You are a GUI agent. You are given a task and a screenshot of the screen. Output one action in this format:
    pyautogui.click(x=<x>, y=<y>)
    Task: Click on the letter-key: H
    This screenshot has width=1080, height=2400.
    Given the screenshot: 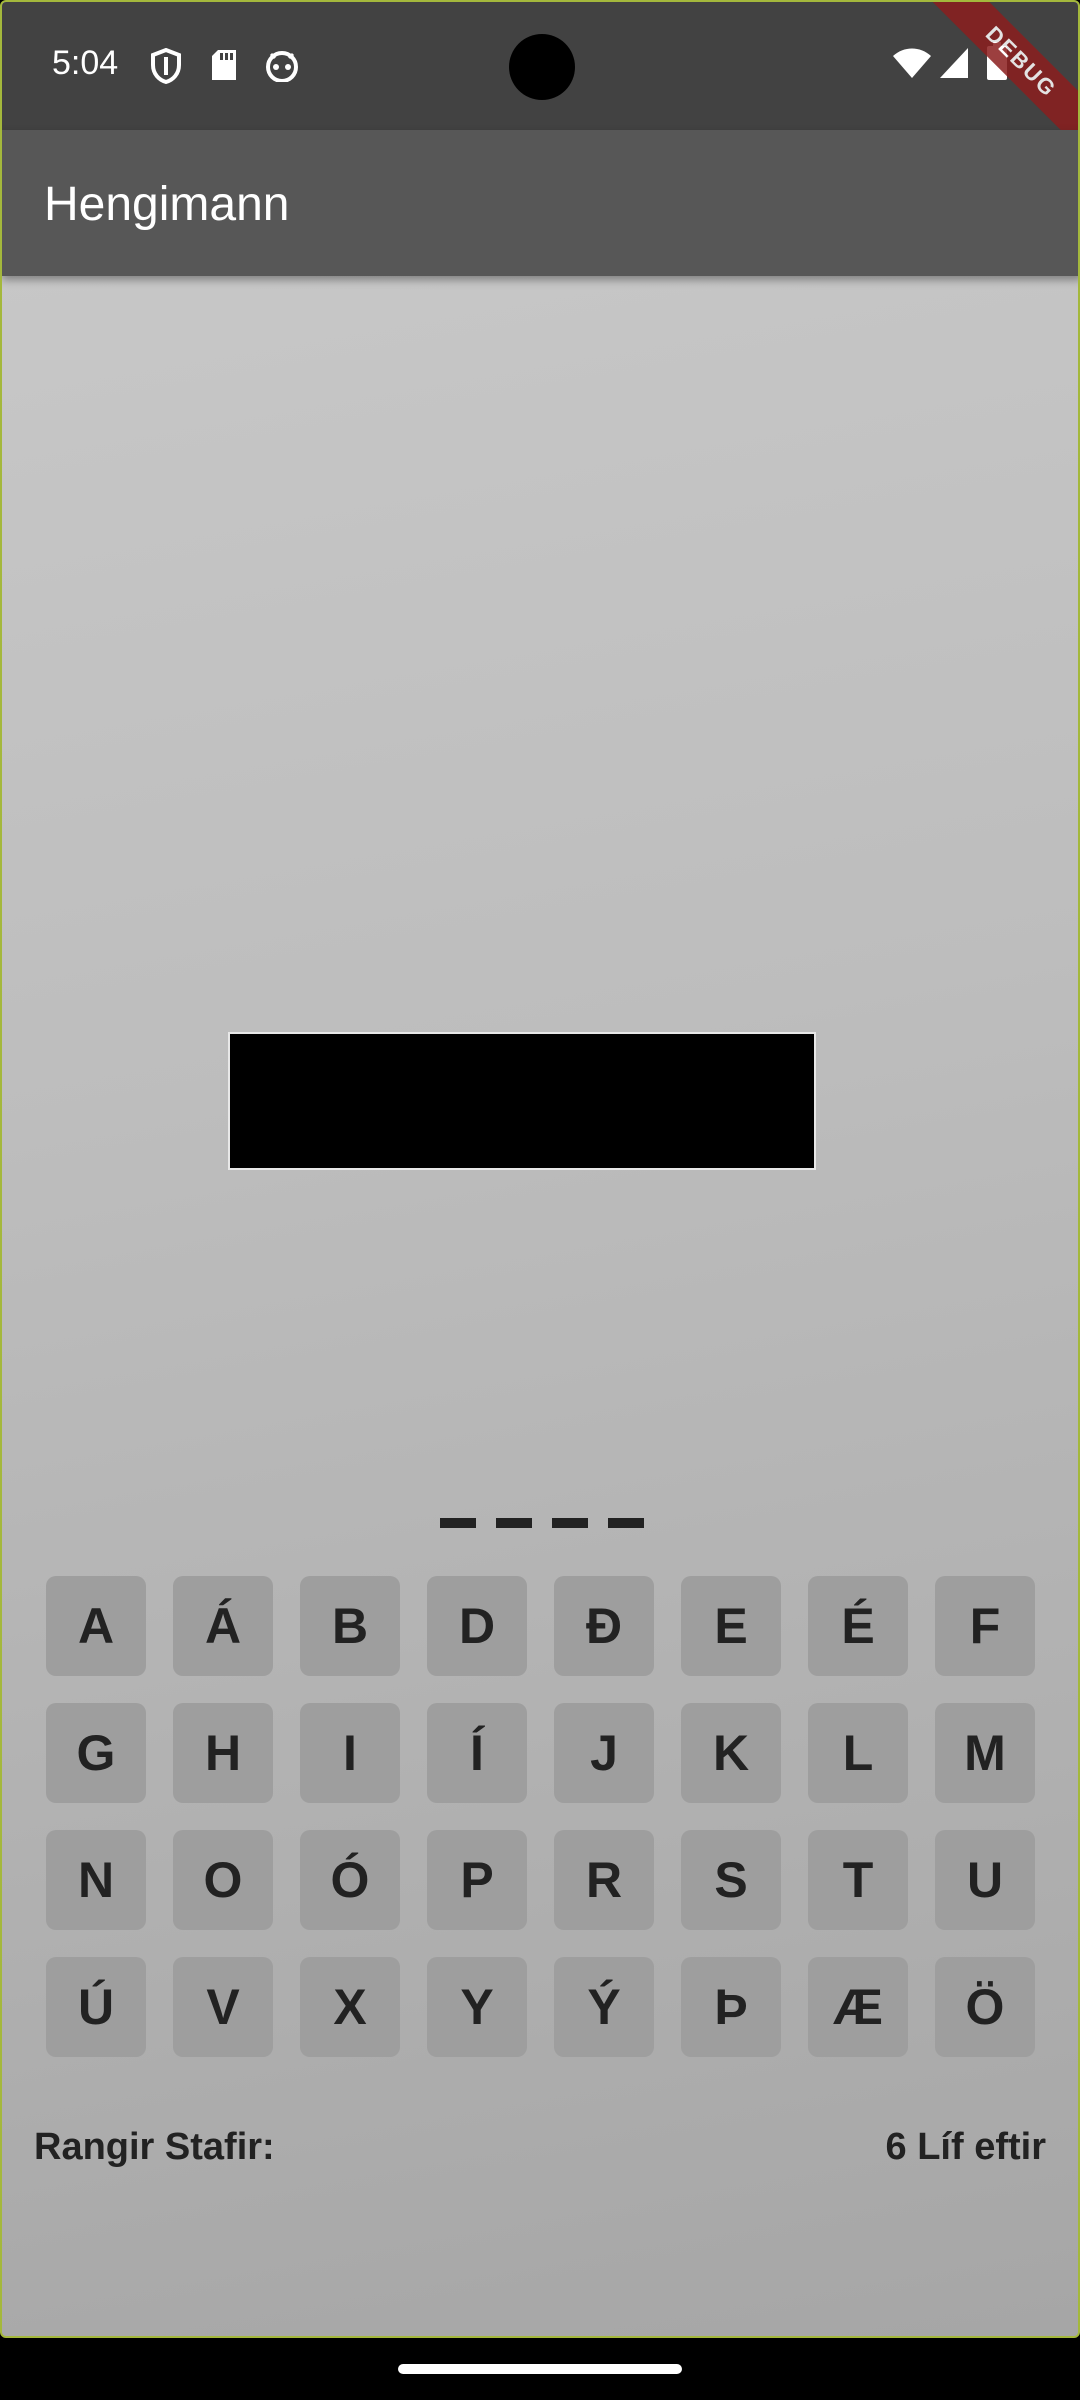 What is the action you would take?
    pyautogui.click(x=223, y=1753)
    